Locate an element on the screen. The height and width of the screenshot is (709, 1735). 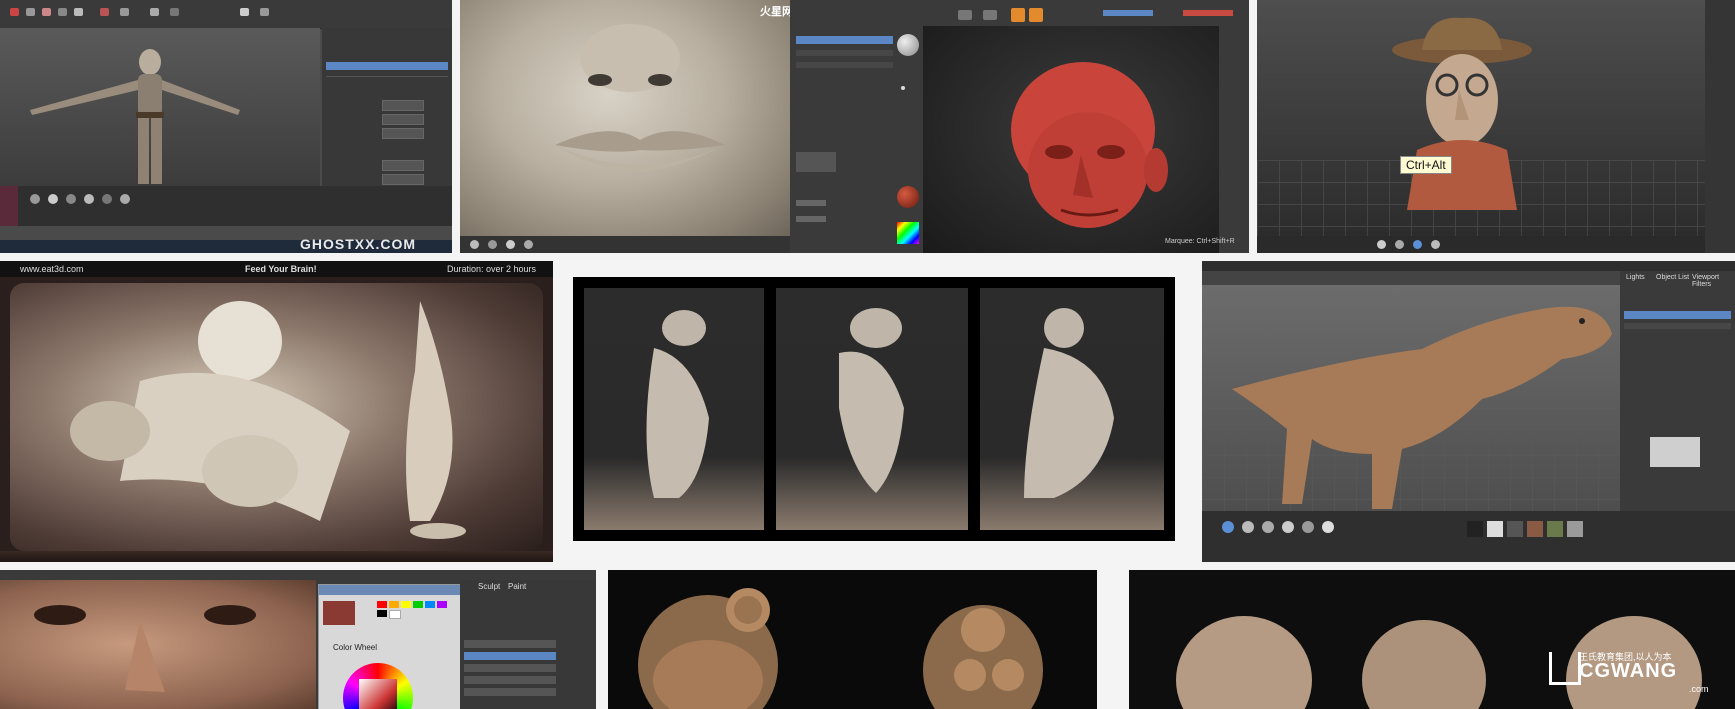
material-icon is located at coordinates (908, 197).